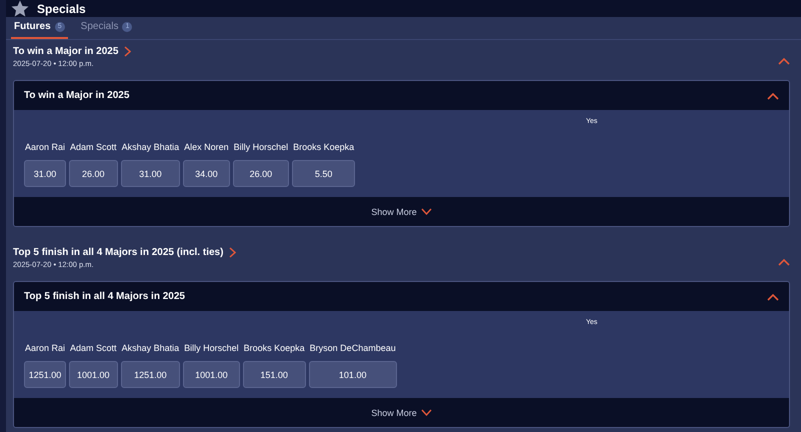 This screenshot has width=801, height=432. I want to click on odds-button: 5.50, so click(324, 173).